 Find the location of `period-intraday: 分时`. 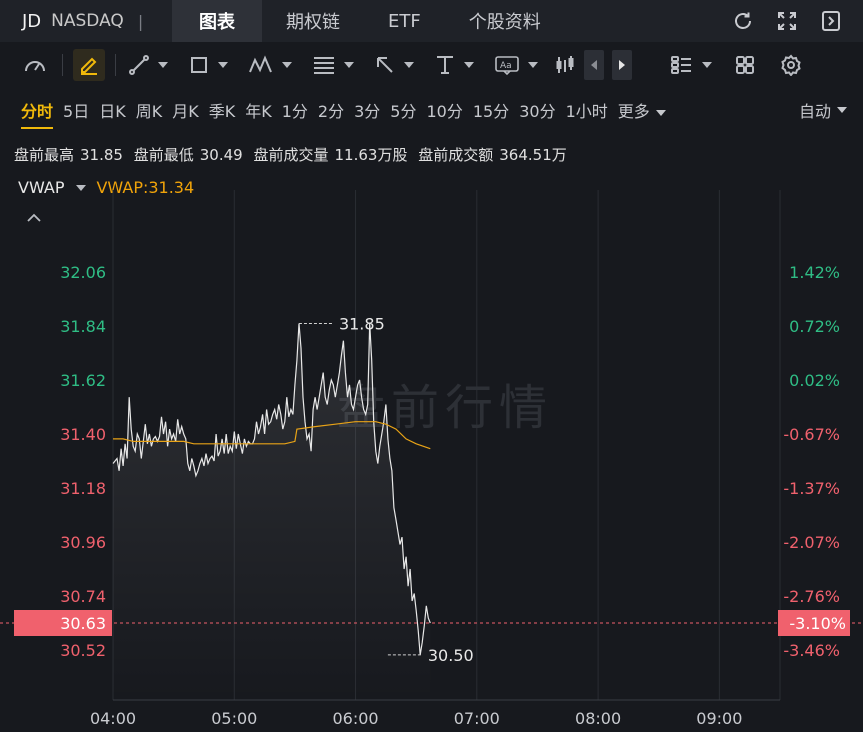

period-intraday: 分时 is located at coordinates (37, 113).